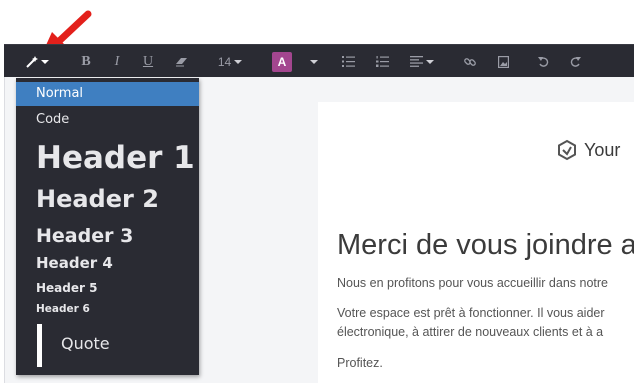 The height and width of the screenshot is (383, 634). I want to click on list-ul-icon, so click(348, 61).